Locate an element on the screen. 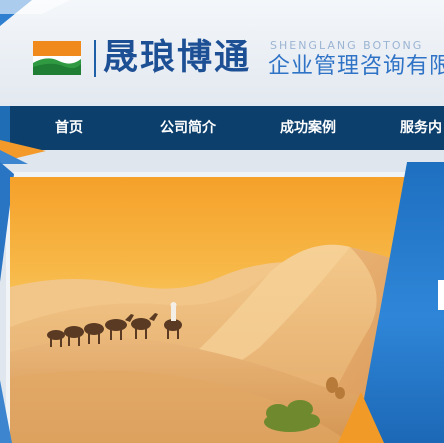 The image size is (444, 443). banner-text-fragment is located at coordinates (441, 295).